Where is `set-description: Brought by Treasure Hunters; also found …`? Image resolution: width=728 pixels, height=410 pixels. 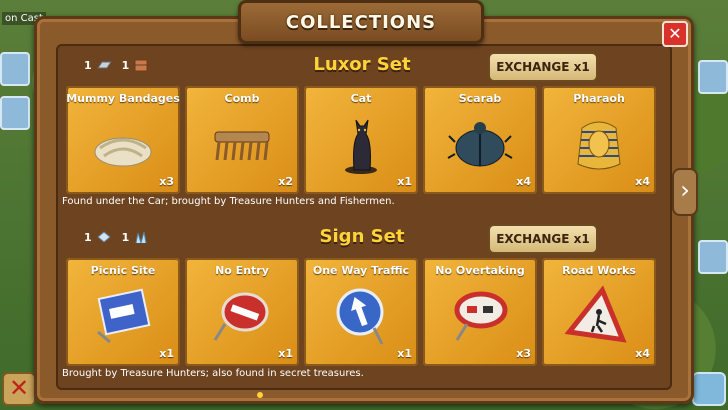 set-description: Brought by Treasure Hunters; also found … is located at coordinates (213, 373).